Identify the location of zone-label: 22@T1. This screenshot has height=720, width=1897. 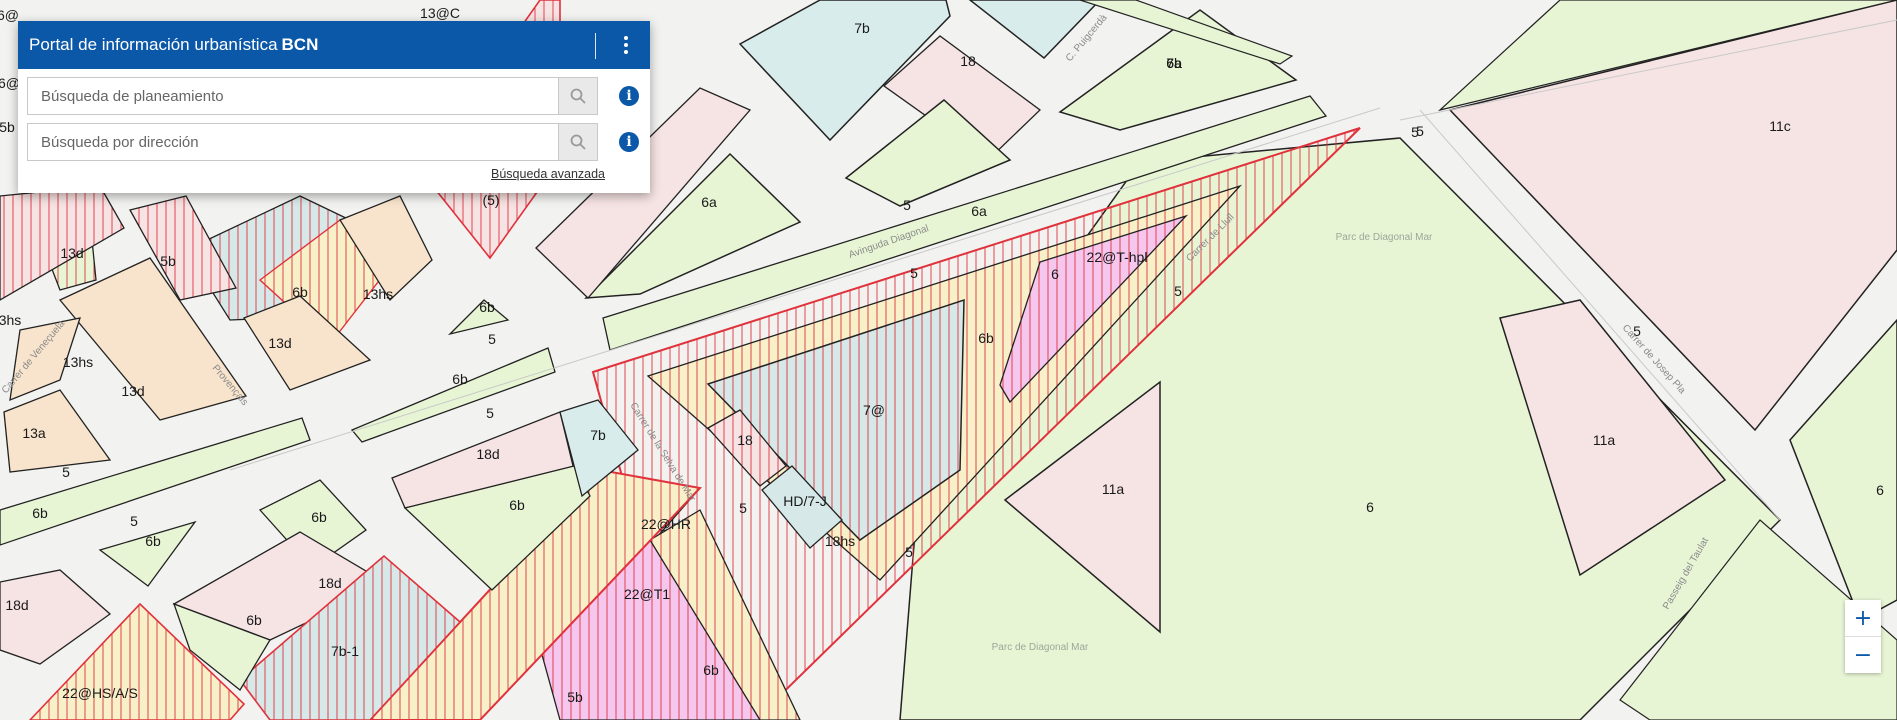
(647, 594).